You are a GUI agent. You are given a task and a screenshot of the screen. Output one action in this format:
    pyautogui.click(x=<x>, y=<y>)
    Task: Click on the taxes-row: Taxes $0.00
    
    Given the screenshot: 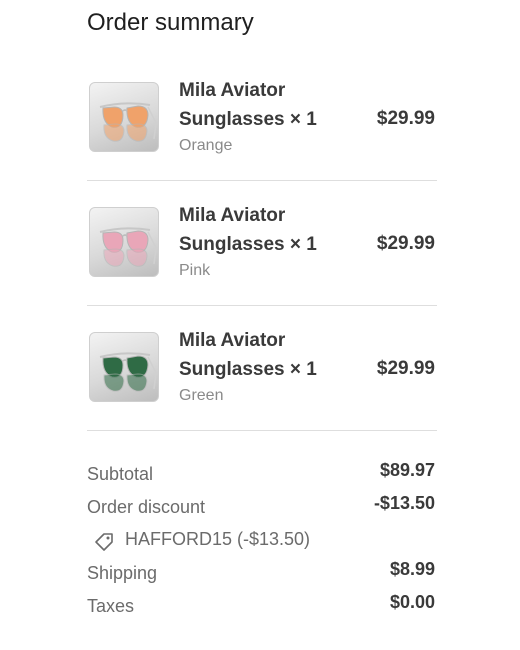 What is the action you would take?
    pyautogui.click(x=262, y=608)
    